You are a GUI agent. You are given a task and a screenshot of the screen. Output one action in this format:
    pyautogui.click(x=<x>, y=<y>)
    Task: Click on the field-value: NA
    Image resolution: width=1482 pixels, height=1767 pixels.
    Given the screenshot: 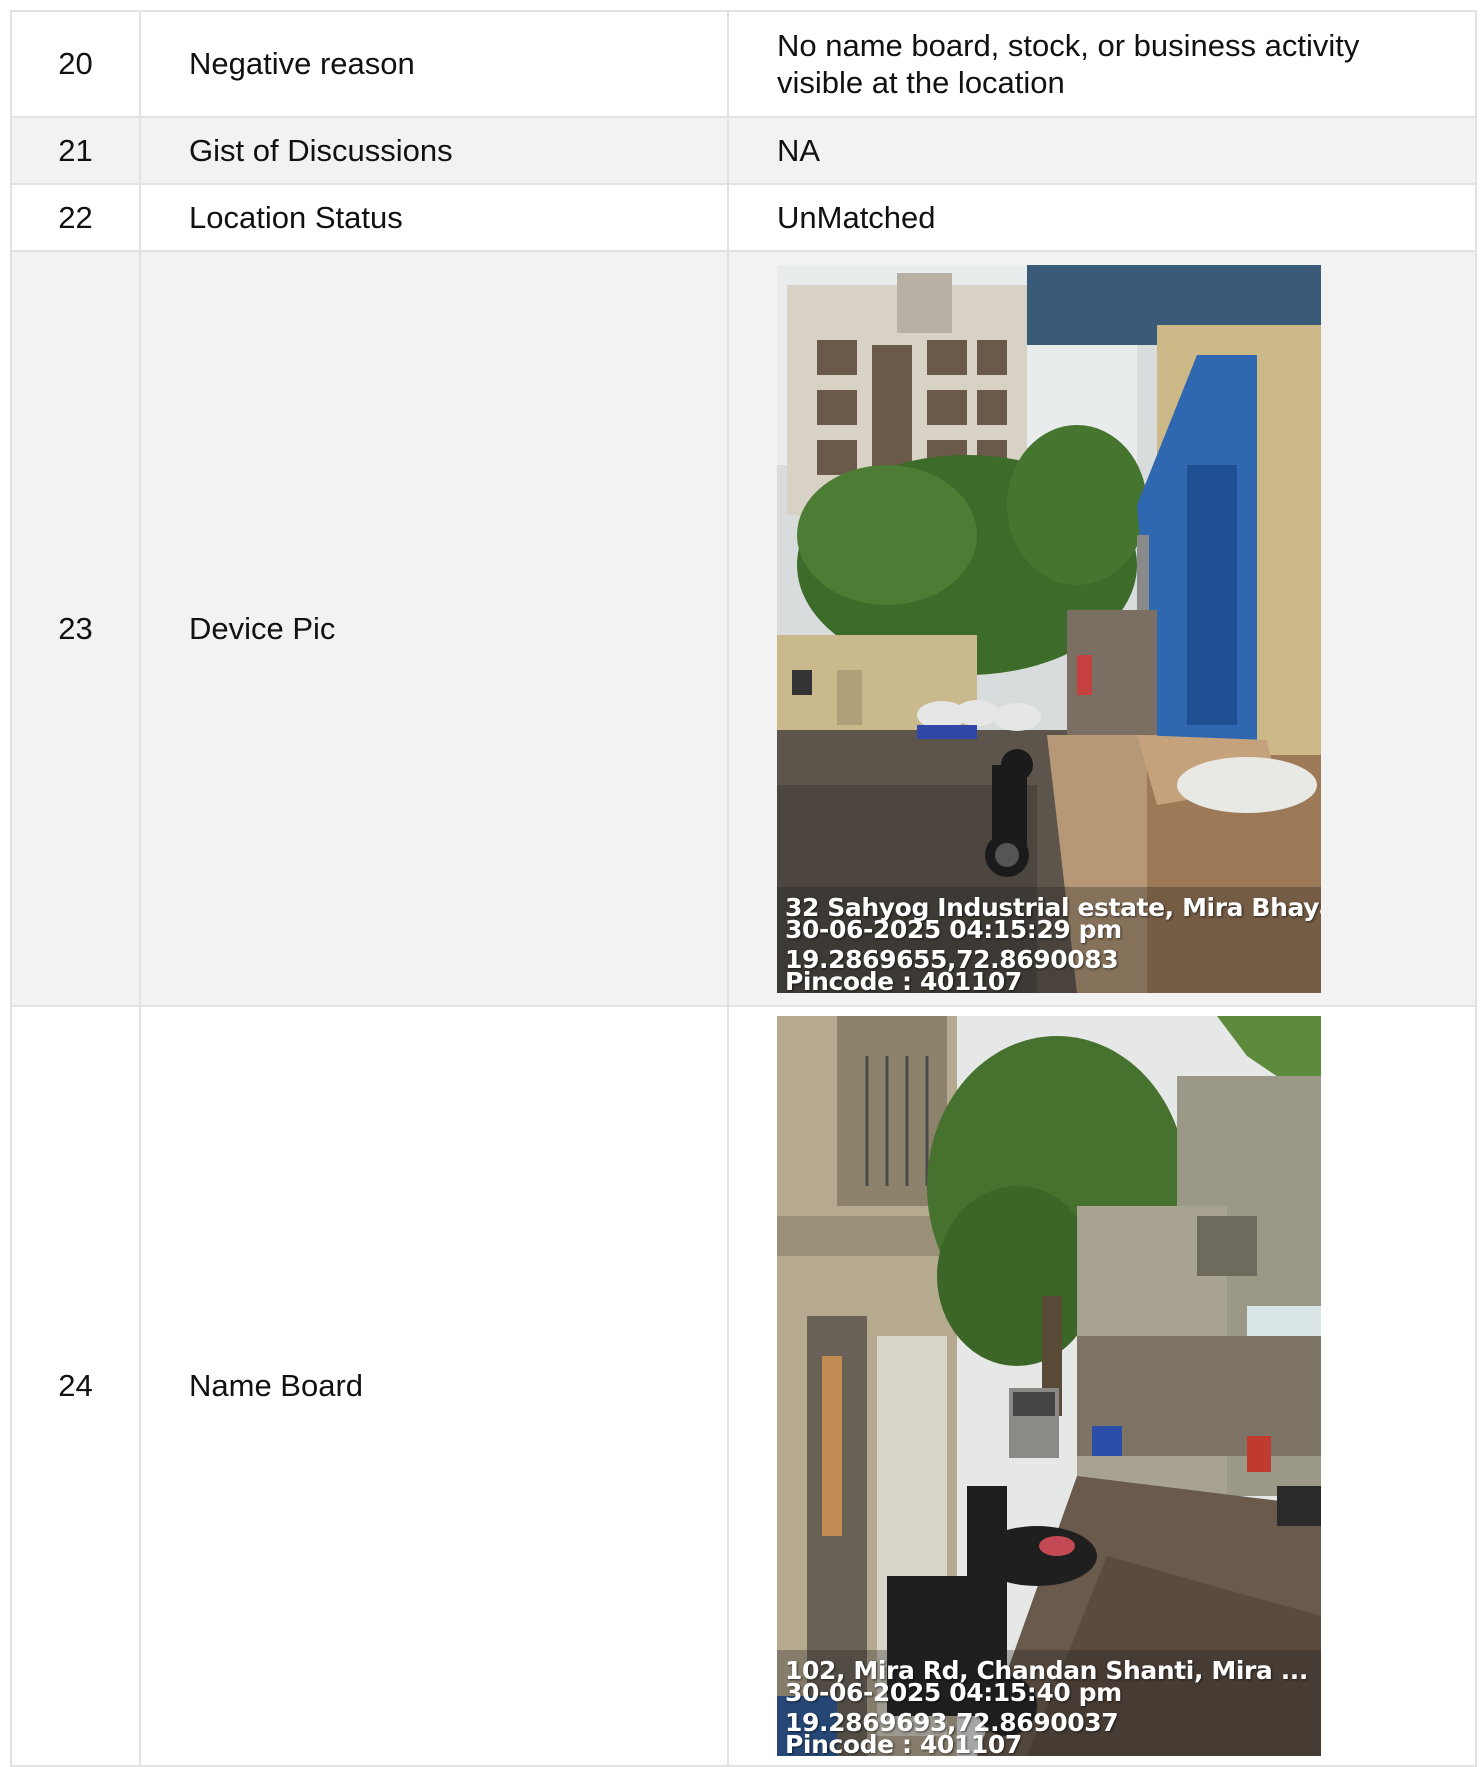 What is the action you would take?
    pyautogui.click(x=1102, y=150)
    